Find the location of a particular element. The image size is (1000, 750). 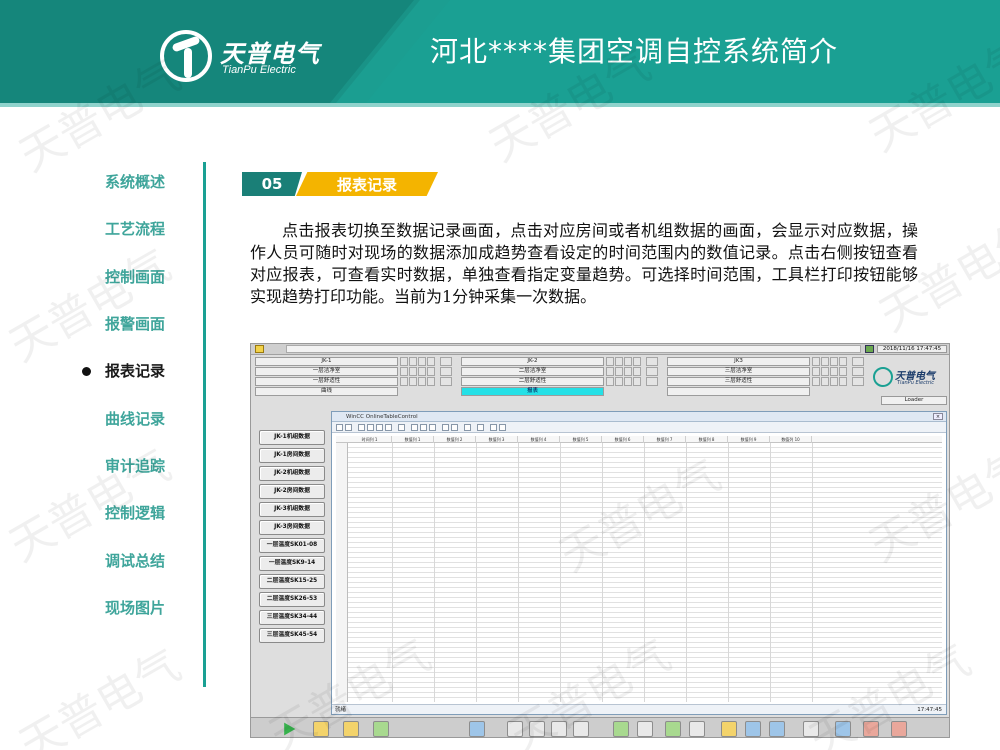

report-button: 二层温度SK26-53 is located at coordinates (292, 599).